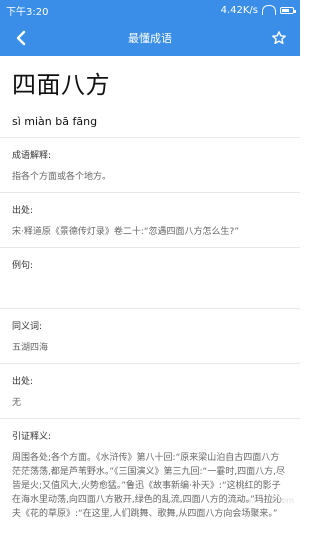  What do you see at coordinates (62, 177) in the screenshot?
I see `definition-text: 指各个方面或各个地方。` at bounding box center [62, 177].